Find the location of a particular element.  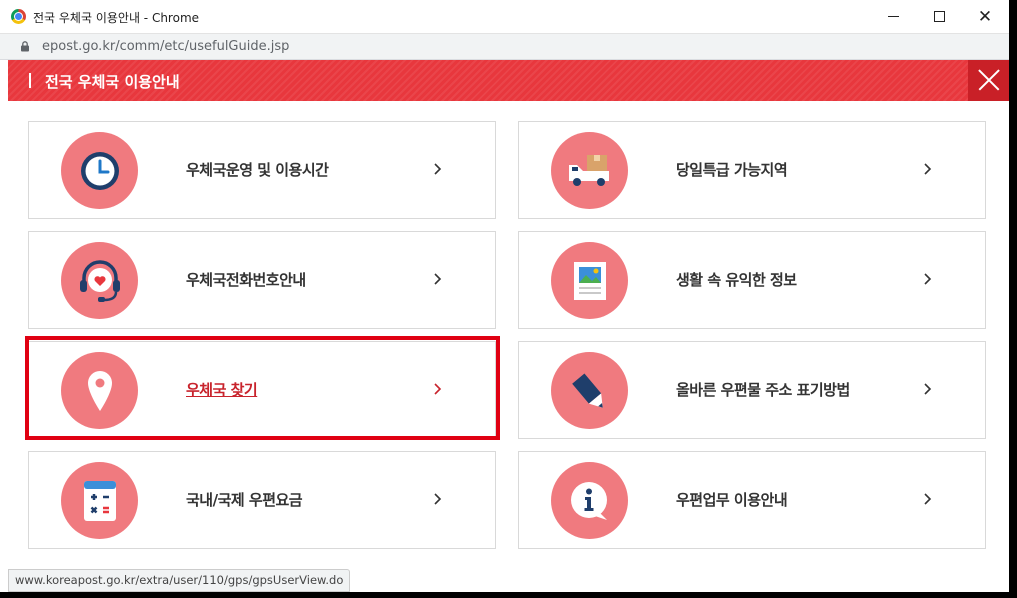

picture-document-icon is located at coordinates (589, 280).